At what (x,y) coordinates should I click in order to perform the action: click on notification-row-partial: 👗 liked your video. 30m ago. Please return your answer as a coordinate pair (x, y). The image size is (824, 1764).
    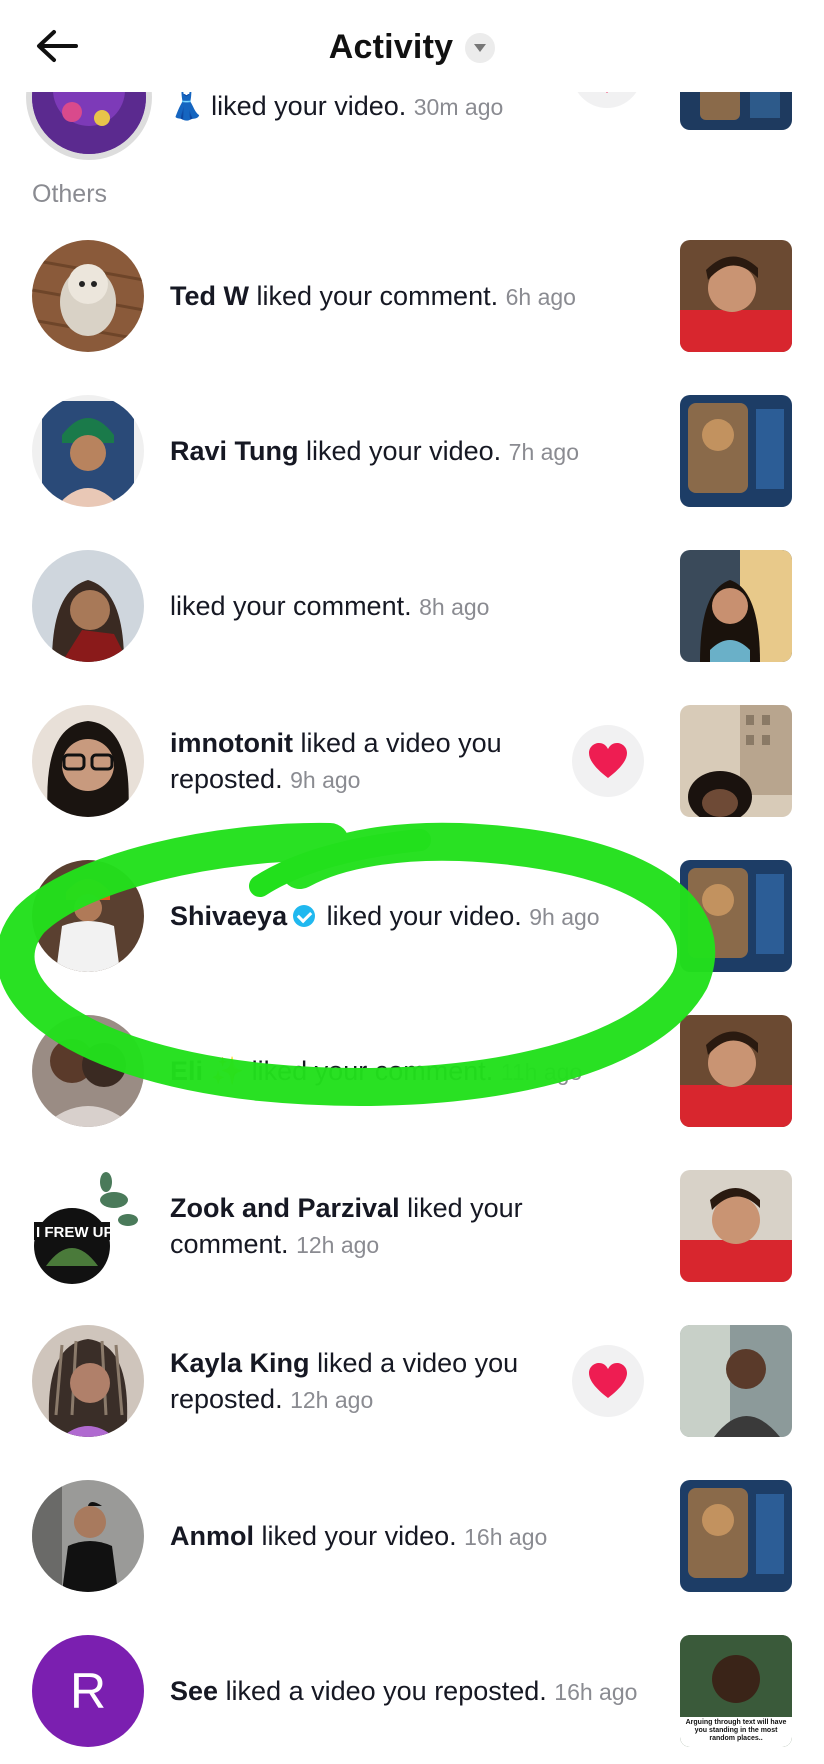
    Looking at the image, I should click on (412, 97).